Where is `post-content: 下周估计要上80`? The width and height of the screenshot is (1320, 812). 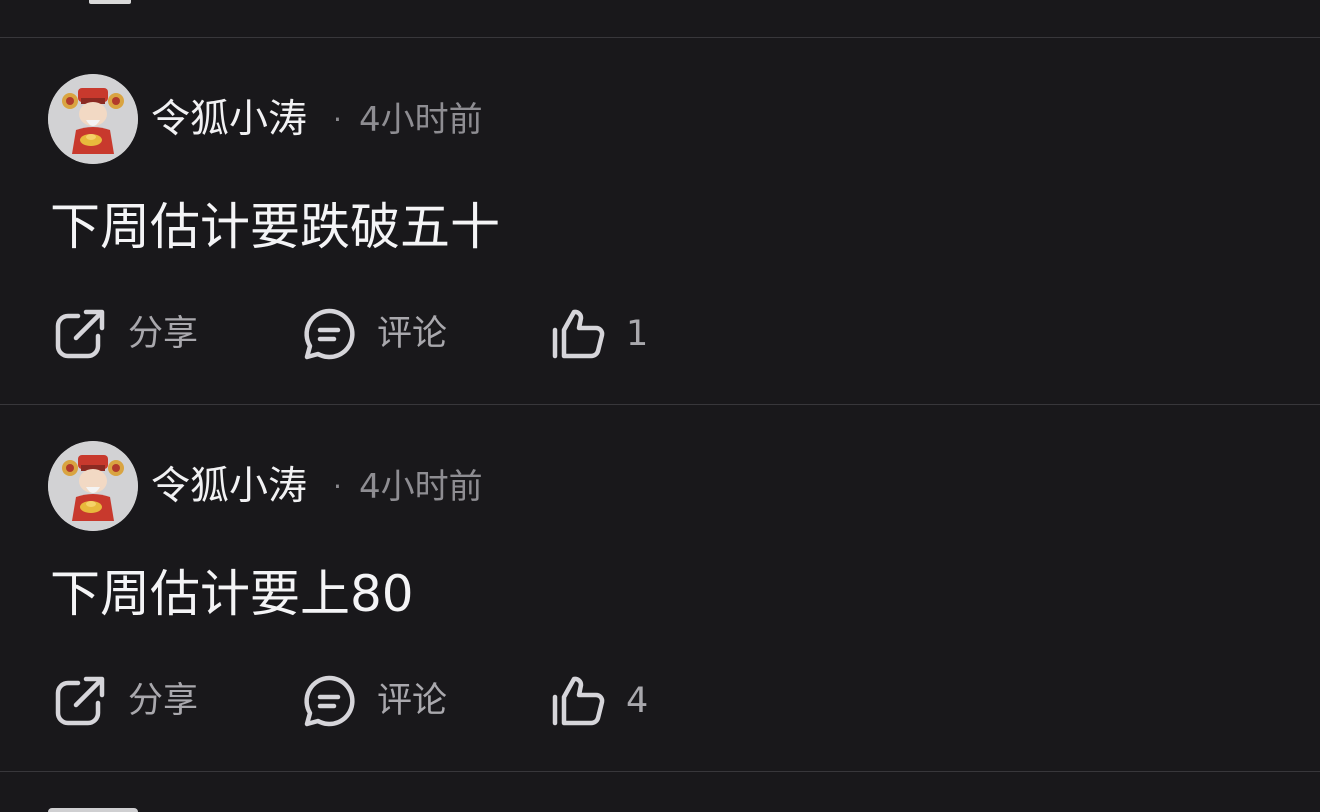 post-content: 下周估计要上80 is located at coordinates (232, 594).